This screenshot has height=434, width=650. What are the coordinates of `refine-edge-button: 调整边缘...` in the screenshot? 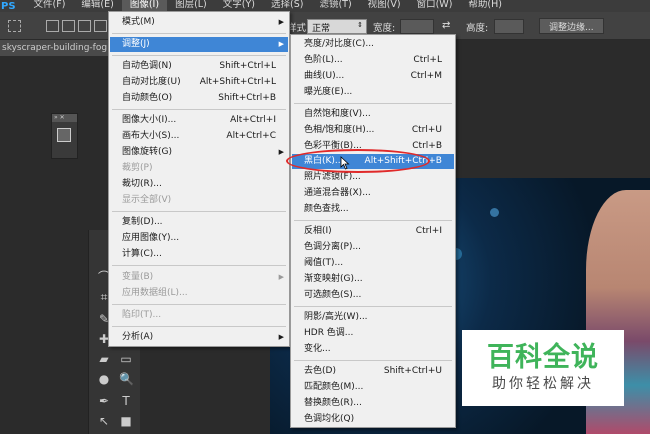 It's located at (571, 26).